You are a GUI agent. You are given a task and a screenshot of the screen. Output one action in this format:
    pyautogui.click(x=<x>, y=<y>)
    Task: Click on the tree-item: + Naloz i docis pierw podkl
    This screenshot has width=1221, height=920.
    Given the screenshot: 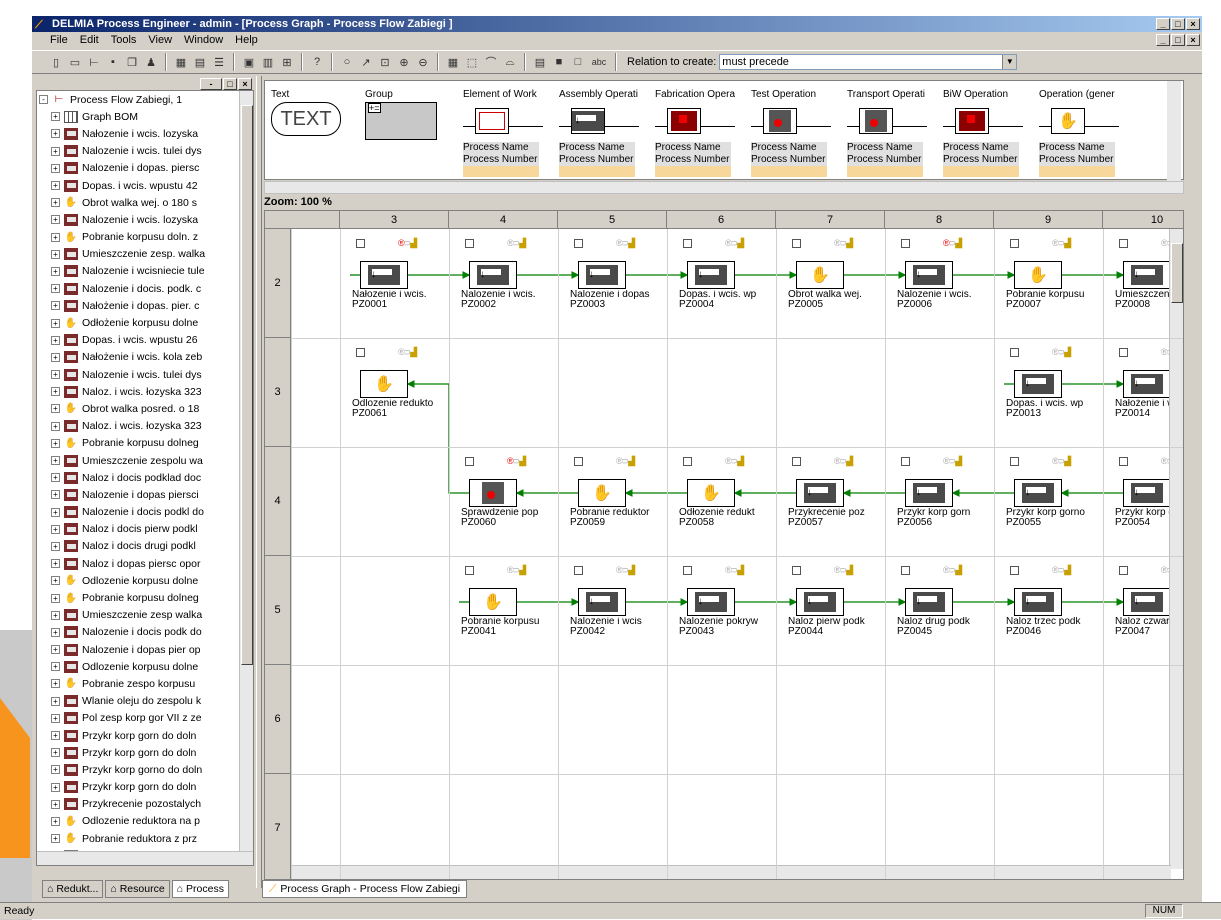 What is the action you would take?
    pyautogui.click(x=145, y=529)
    